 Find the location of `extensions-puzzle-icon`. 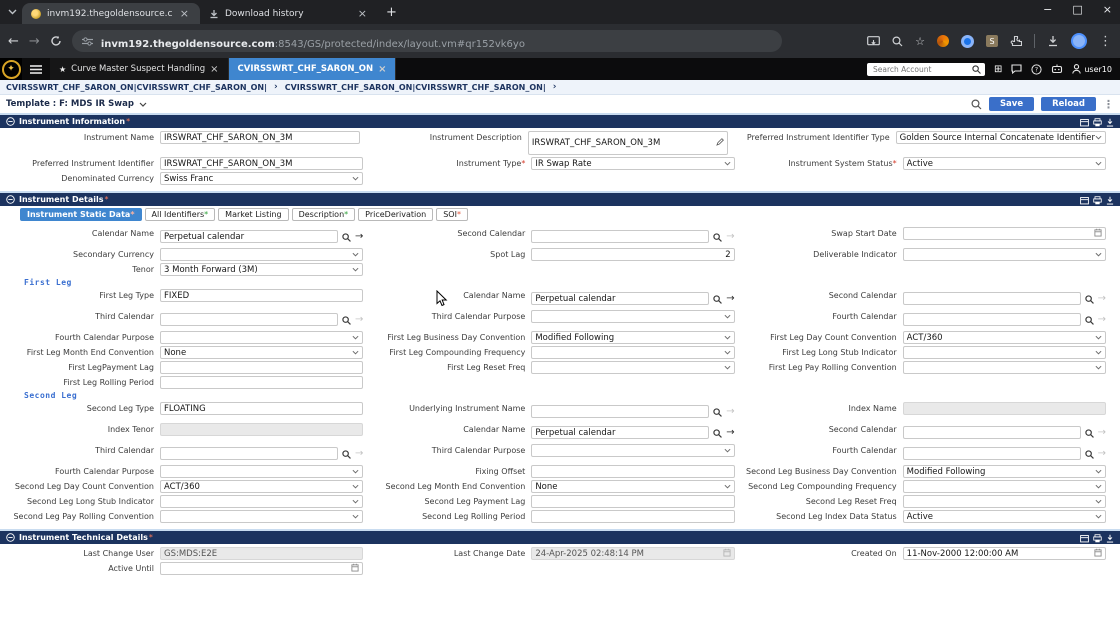

extensions-puzzle-icon is located at coordinates (1016, 41).